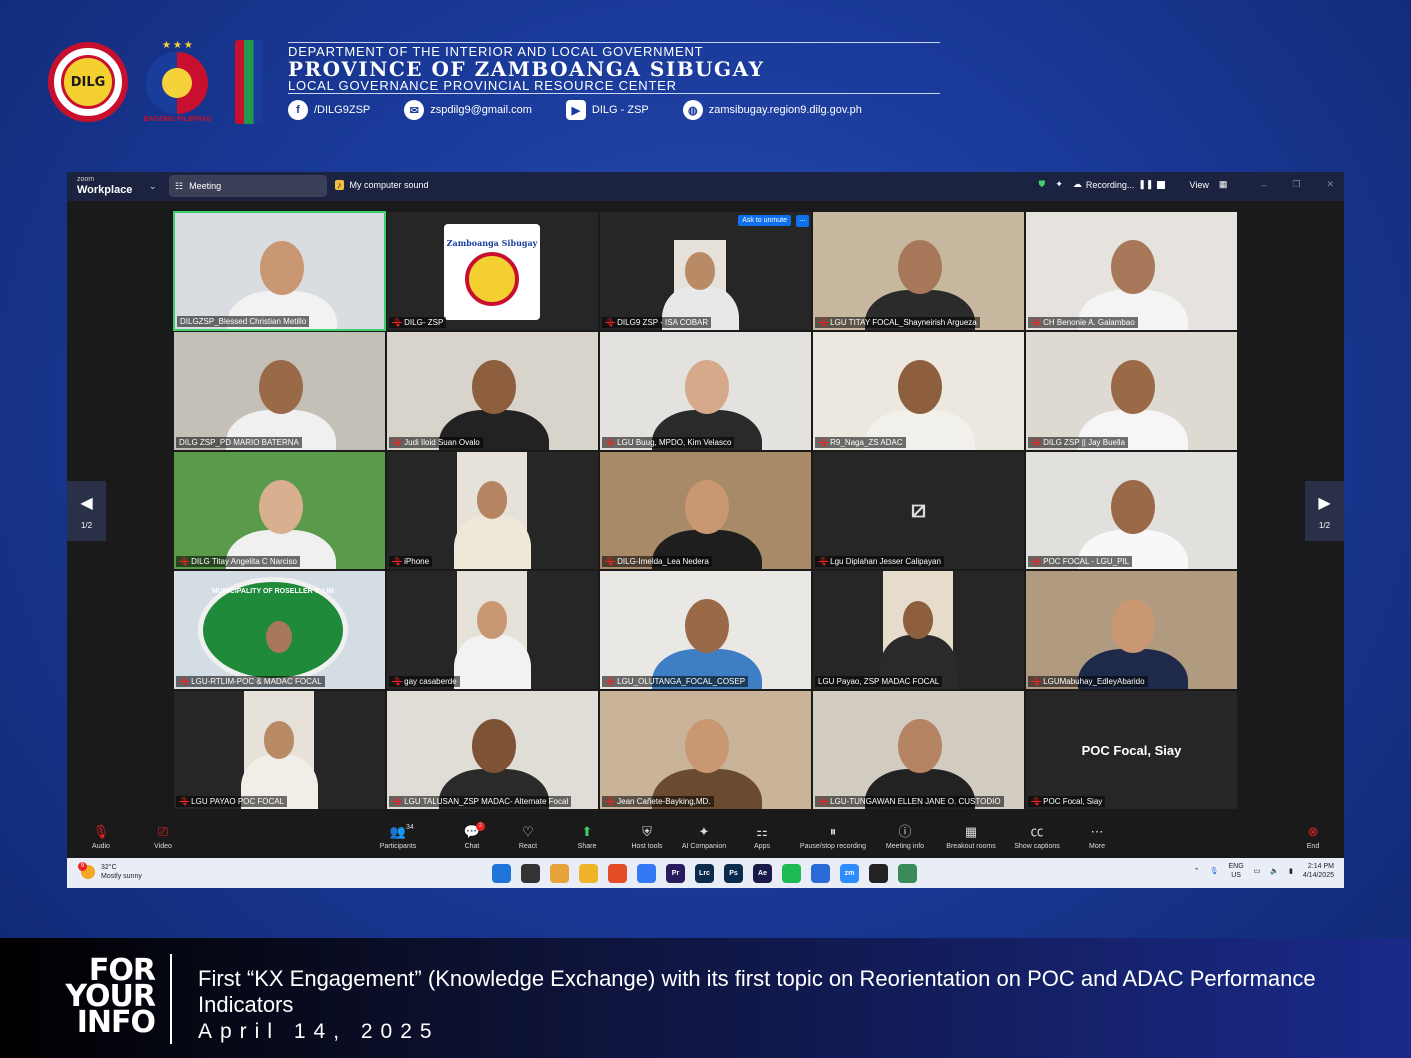 The height and width of the screenshot is (1058, 1411). Describe the element at coordinates (918, 750) in the screenshot. I see `participant-tile: 🎙︎ LGU-TUNGAWAN ELLEN JANE O. CUSTODIO` at that location.